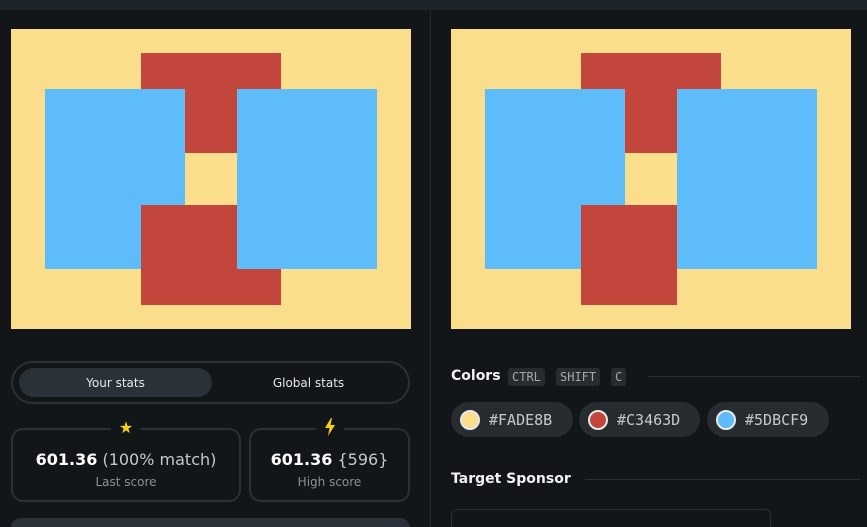 This screenshot has width=867, height=527. What do you see at coordinates (308, 382) in the screenshot?
I see `tab-global-stats: Global stats` at bounding box center [308, 382].